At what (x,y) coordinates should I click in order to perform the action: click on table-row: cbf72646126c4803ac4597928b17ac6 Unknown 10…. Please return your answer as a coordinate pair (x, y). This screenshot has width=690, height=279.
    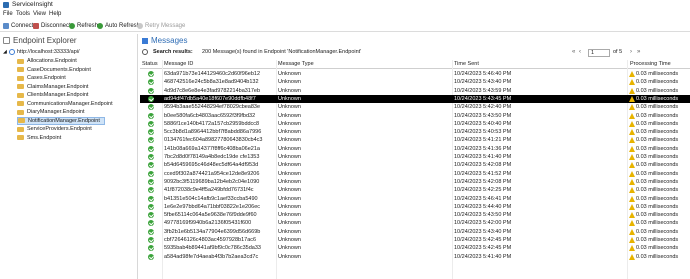
    Looking at the image, I should click on (415, 240).